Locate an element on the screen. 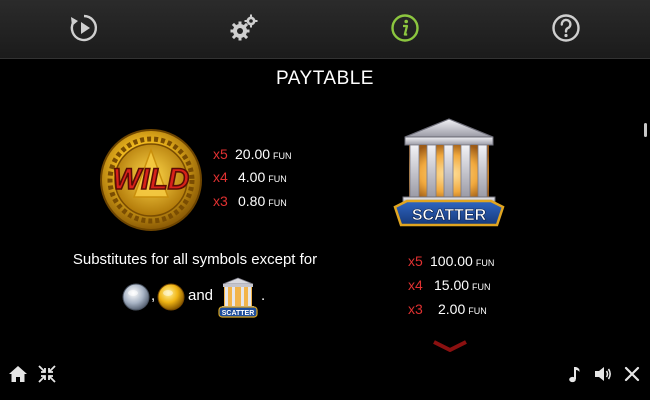 Image resolution: width=650 pixels, height=400 pixels. info-button is located at coordinates (405, 28).